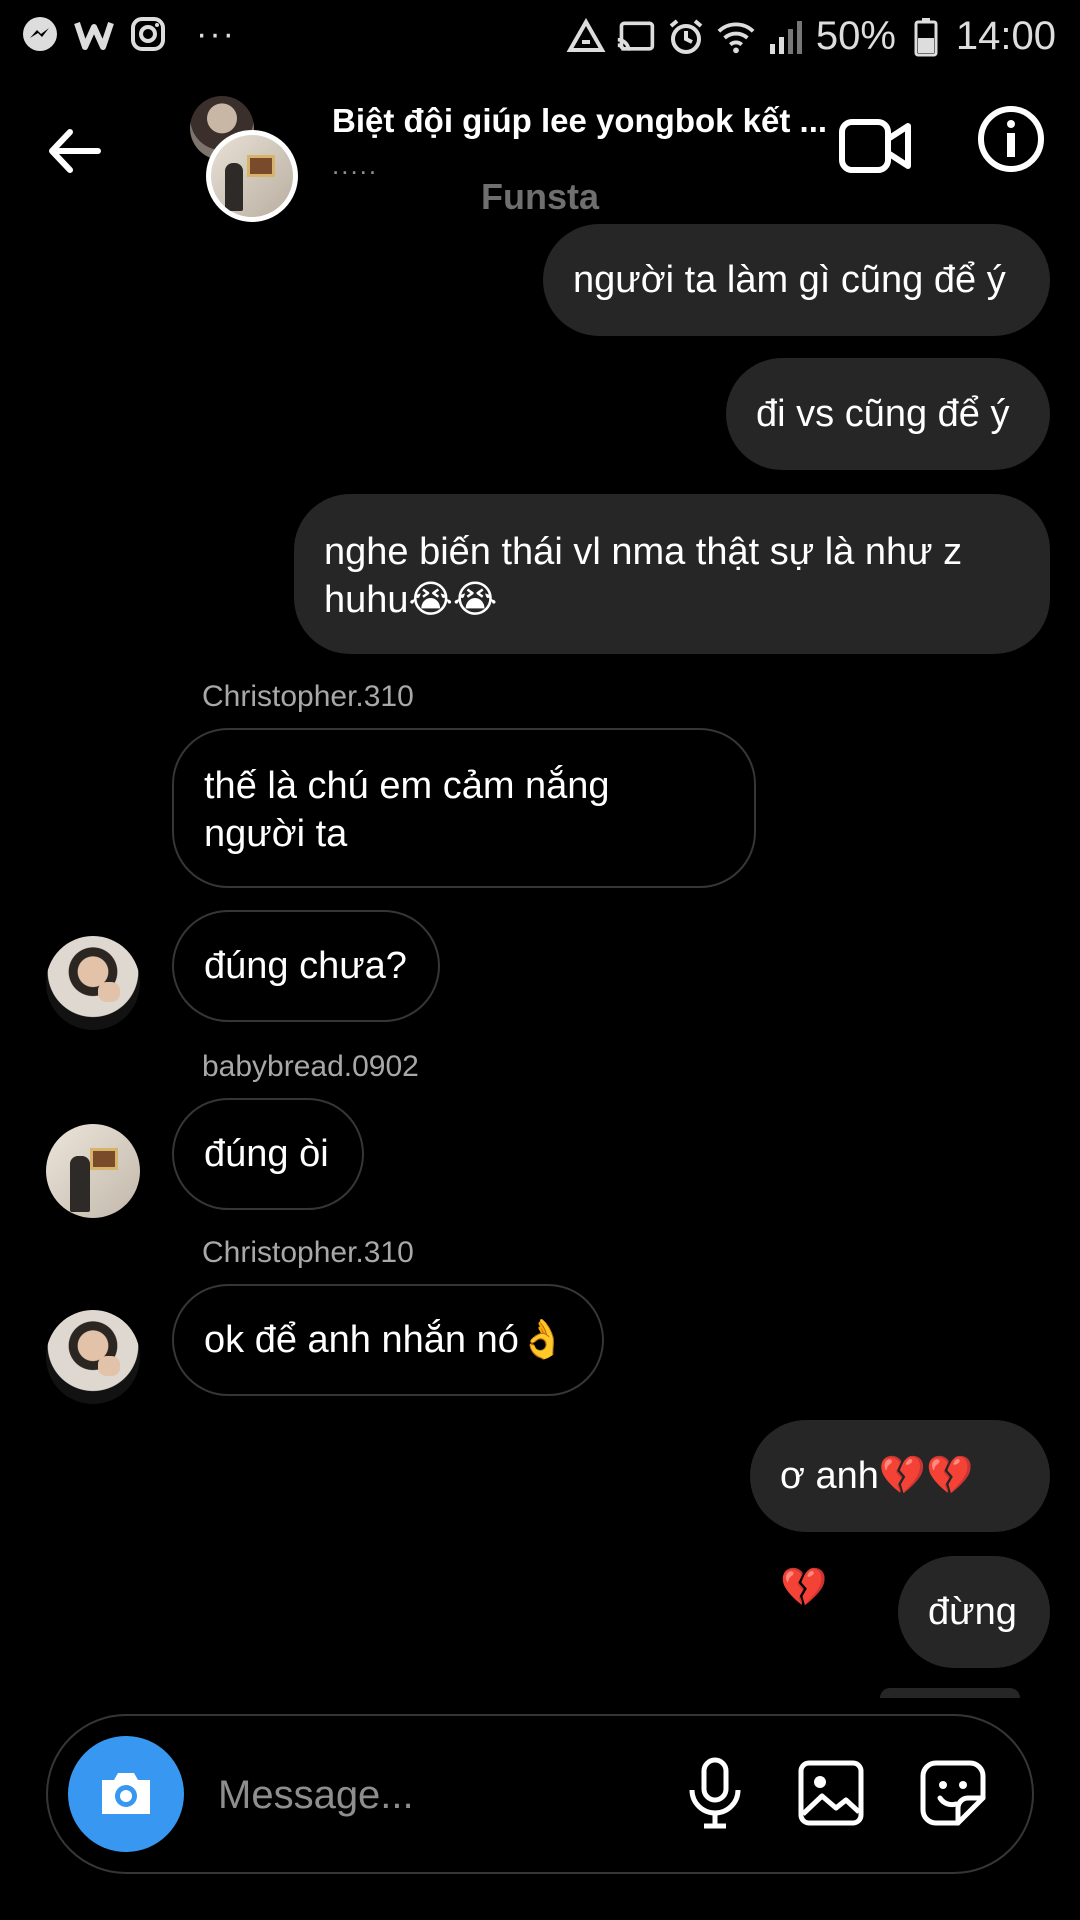 The image size is (1080, 1920). What do you see at coordinates (464, 808) in the screenshot?
I see `incoming-message: thế là chú em cảm nắng người ta` at bounding box center [464, 808].